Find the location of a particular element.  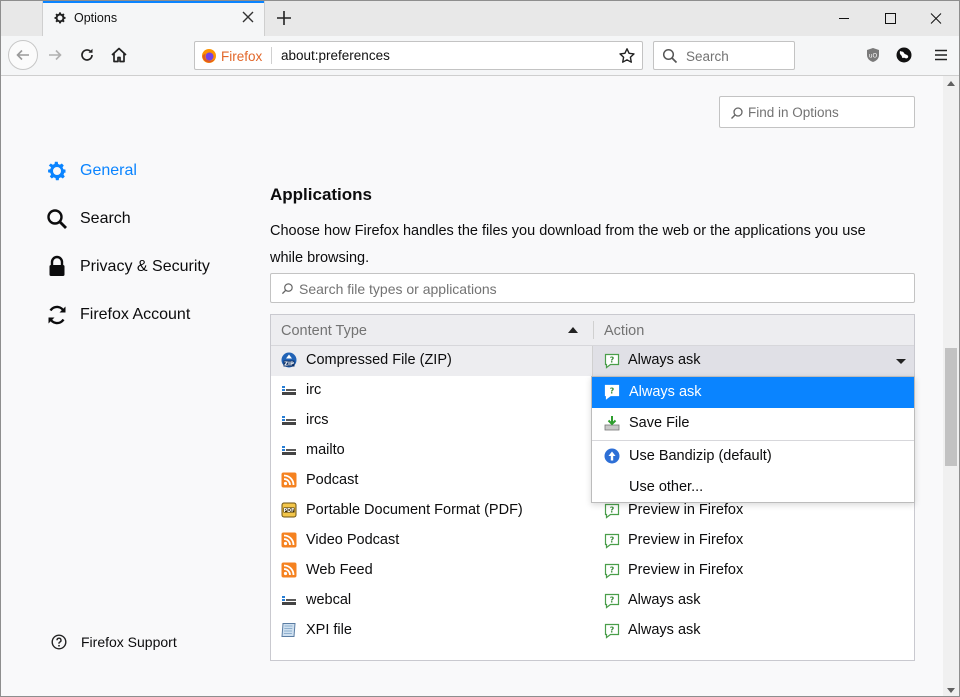

table-row: ZIP Compressed File (ZIP) ? Always ask is located at coordinates (592, 361).